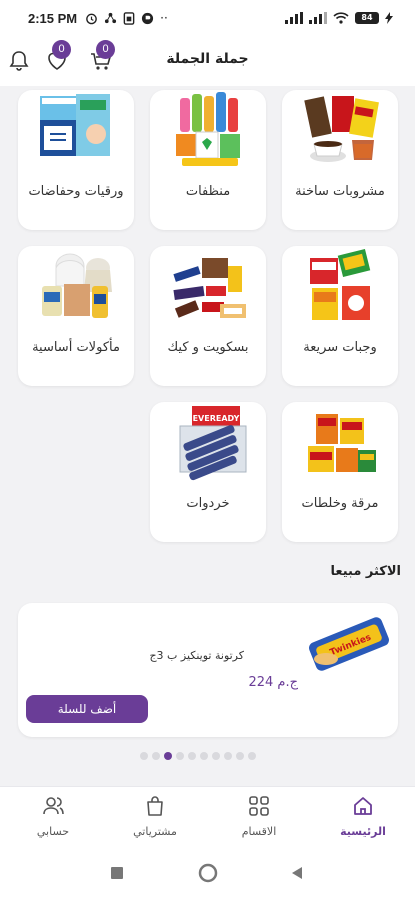 This screenshot has width=415, height=900. I want to click on biscuits-cake-image, so click(209, 288).